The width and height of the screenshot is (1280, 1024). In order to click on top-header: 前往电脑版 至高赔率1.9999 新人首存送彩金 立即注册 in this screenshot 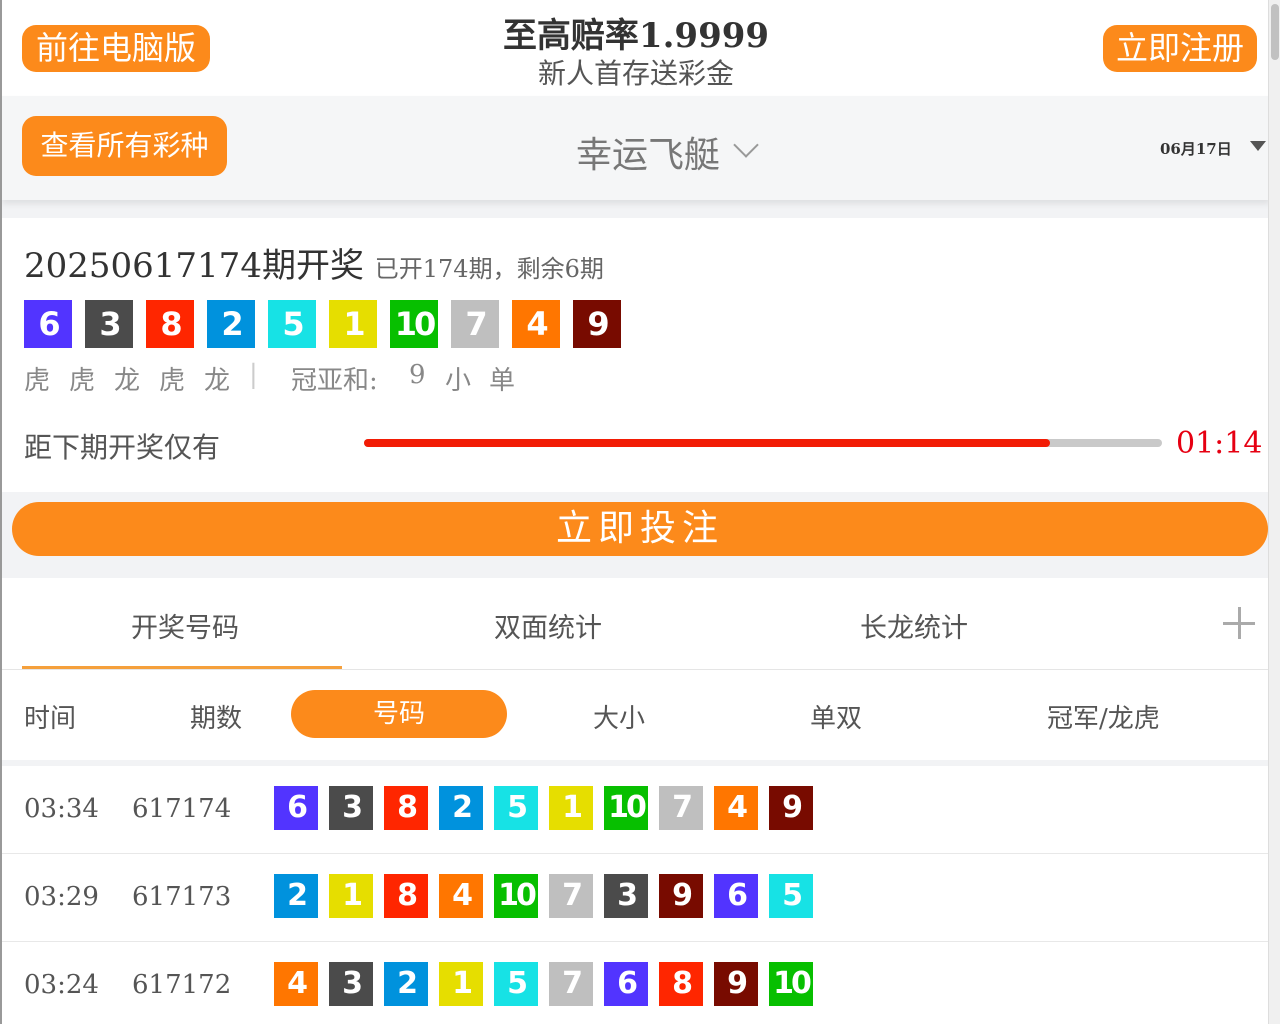, I will do `click(635, 48)`.